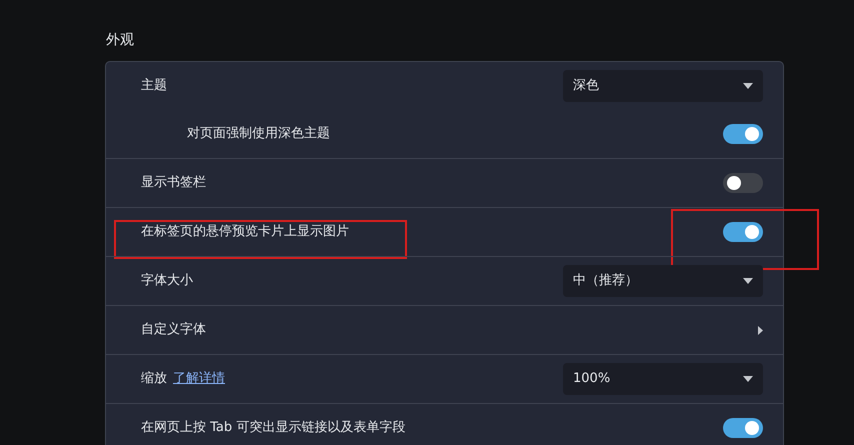 Image resolution: width=854 pixels, height=445 pixels. I want to click on setting-label: 字体大小, so click(167, 280).